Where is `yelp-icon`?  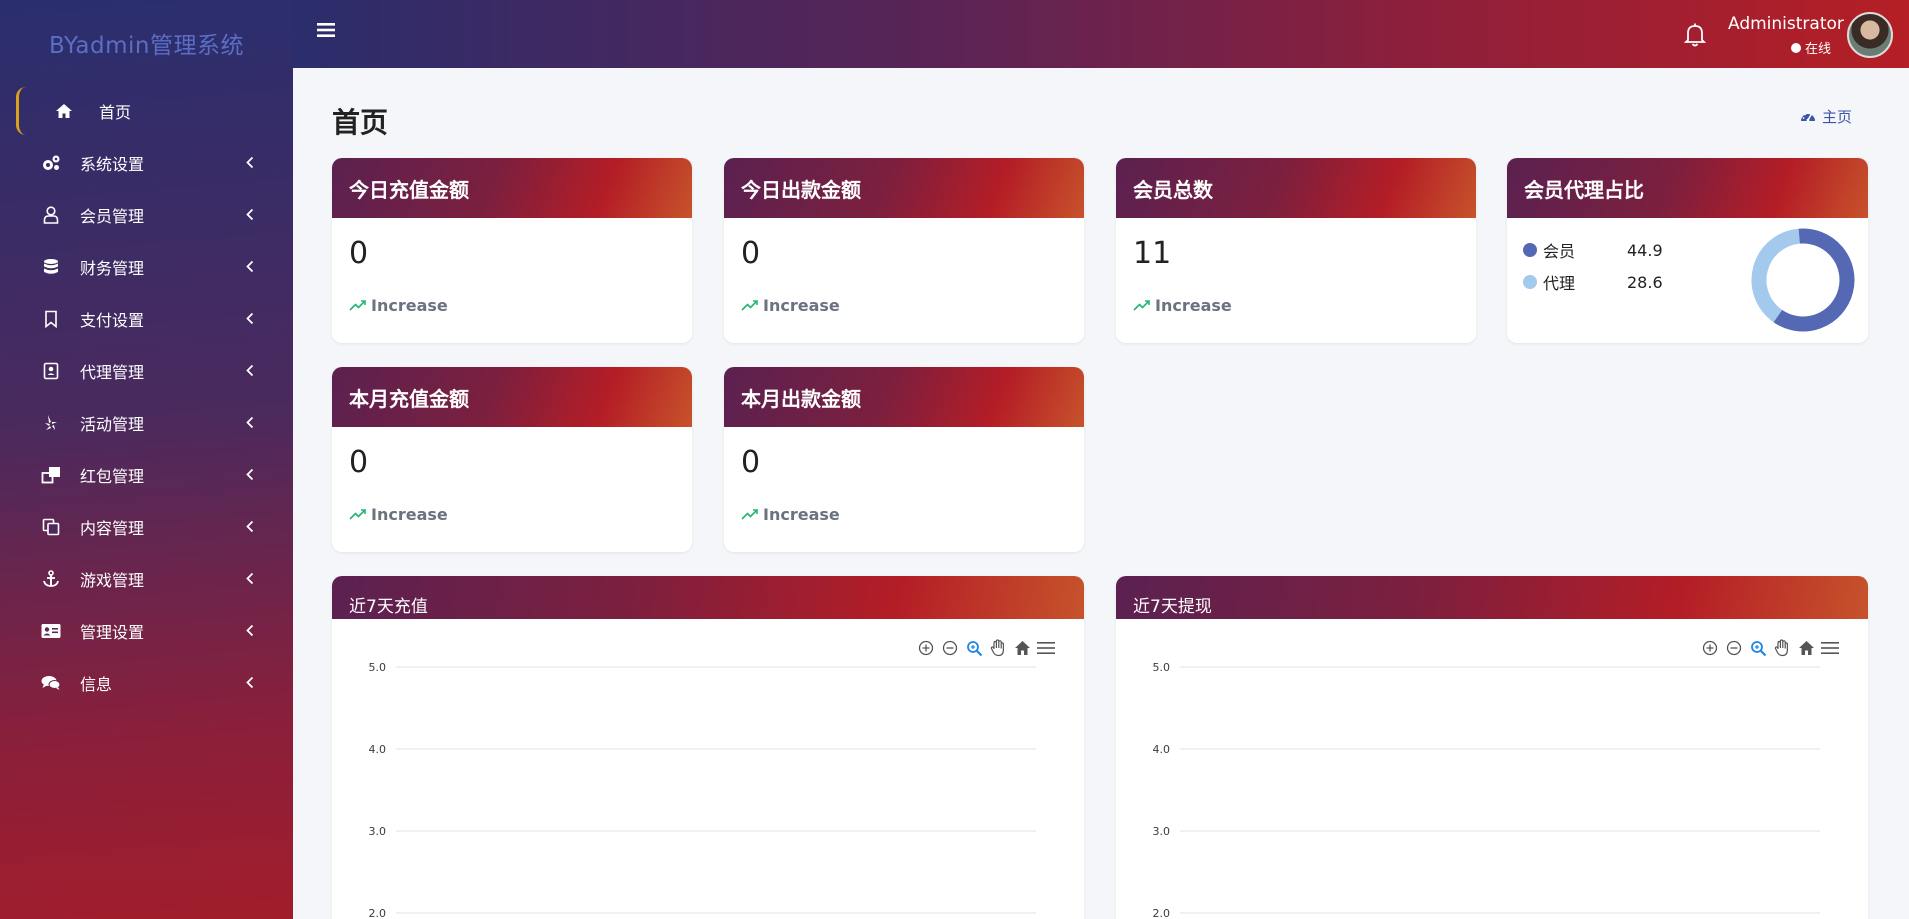 yelp-icon is located at coordinates (51, 423).